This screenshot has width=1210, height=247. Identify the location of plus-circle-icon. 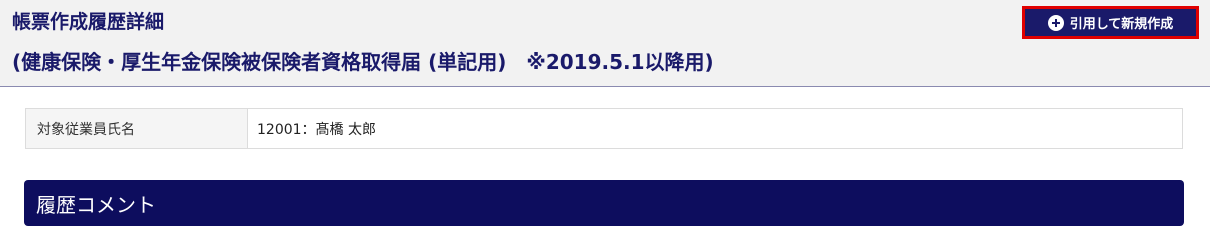
(1055, 22).